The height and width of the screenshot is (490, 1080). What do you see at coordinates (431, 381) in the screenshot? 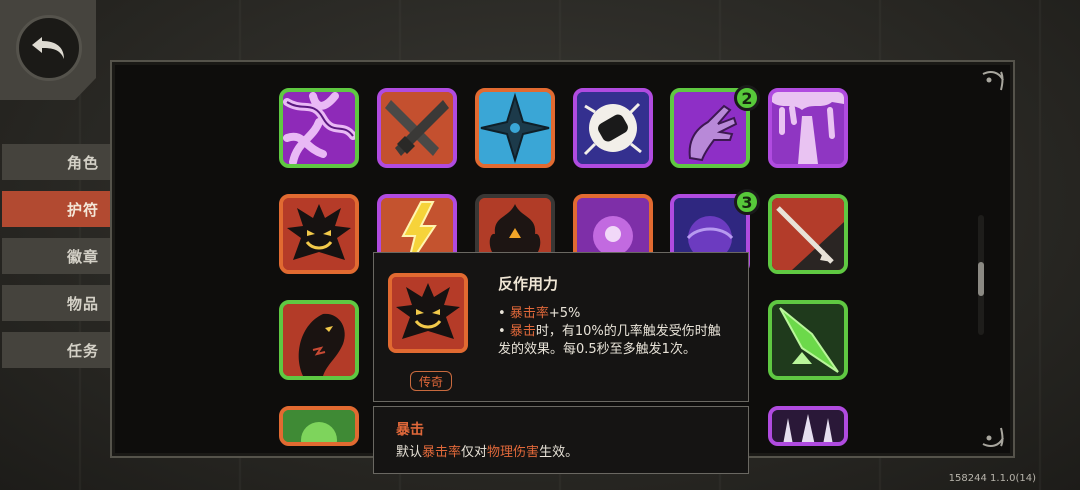
I see `rarity-tag: 传奇` at bounding box center [431, 381].